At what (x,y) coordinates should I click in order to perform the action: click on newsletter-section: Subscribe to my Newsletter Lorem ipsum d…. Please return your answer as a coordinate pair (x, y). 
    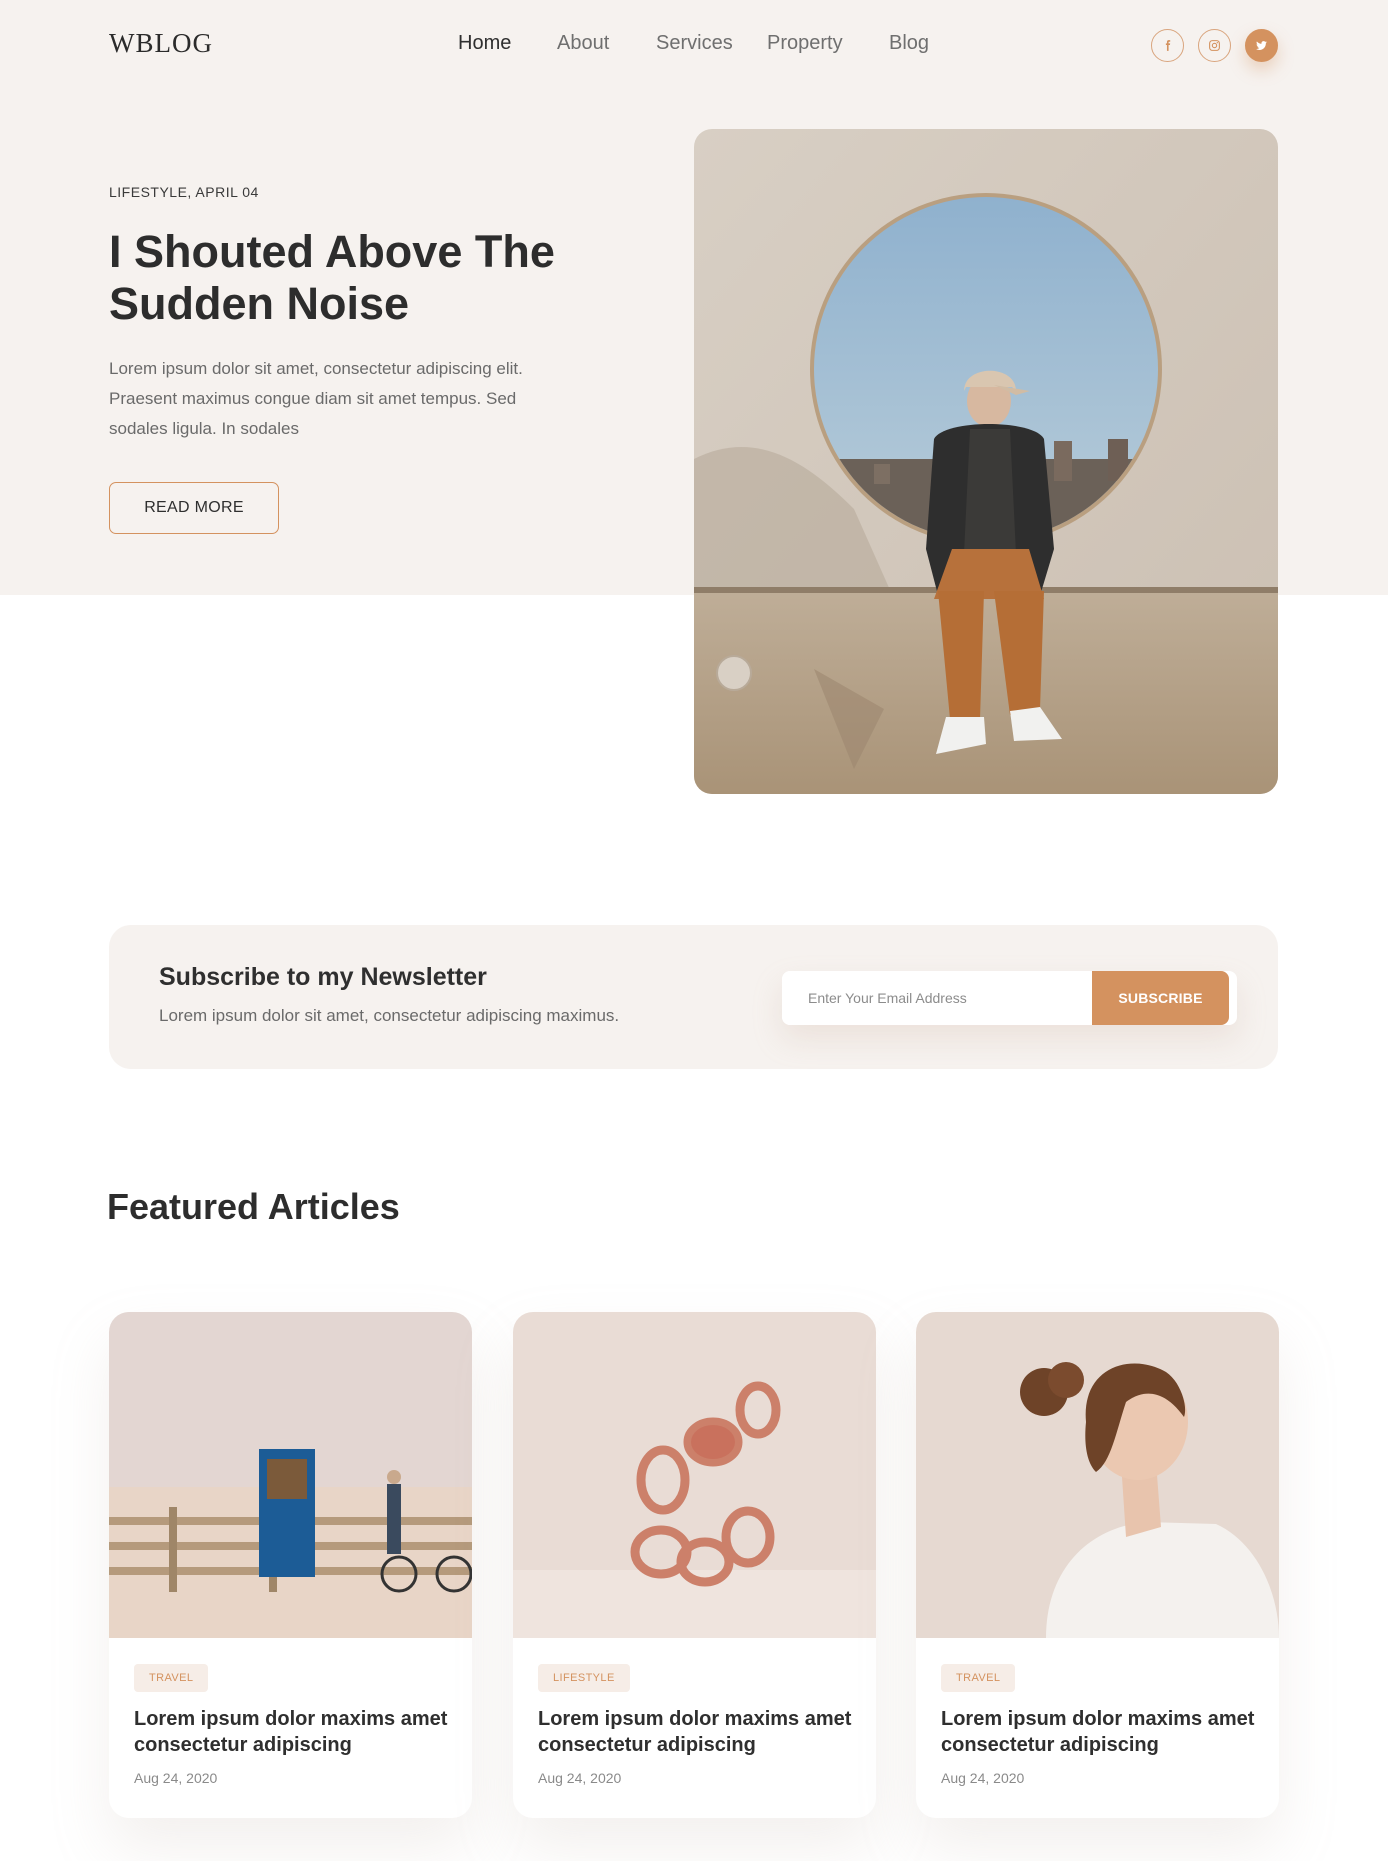
    Looking at the image, I should click on (693, 997).